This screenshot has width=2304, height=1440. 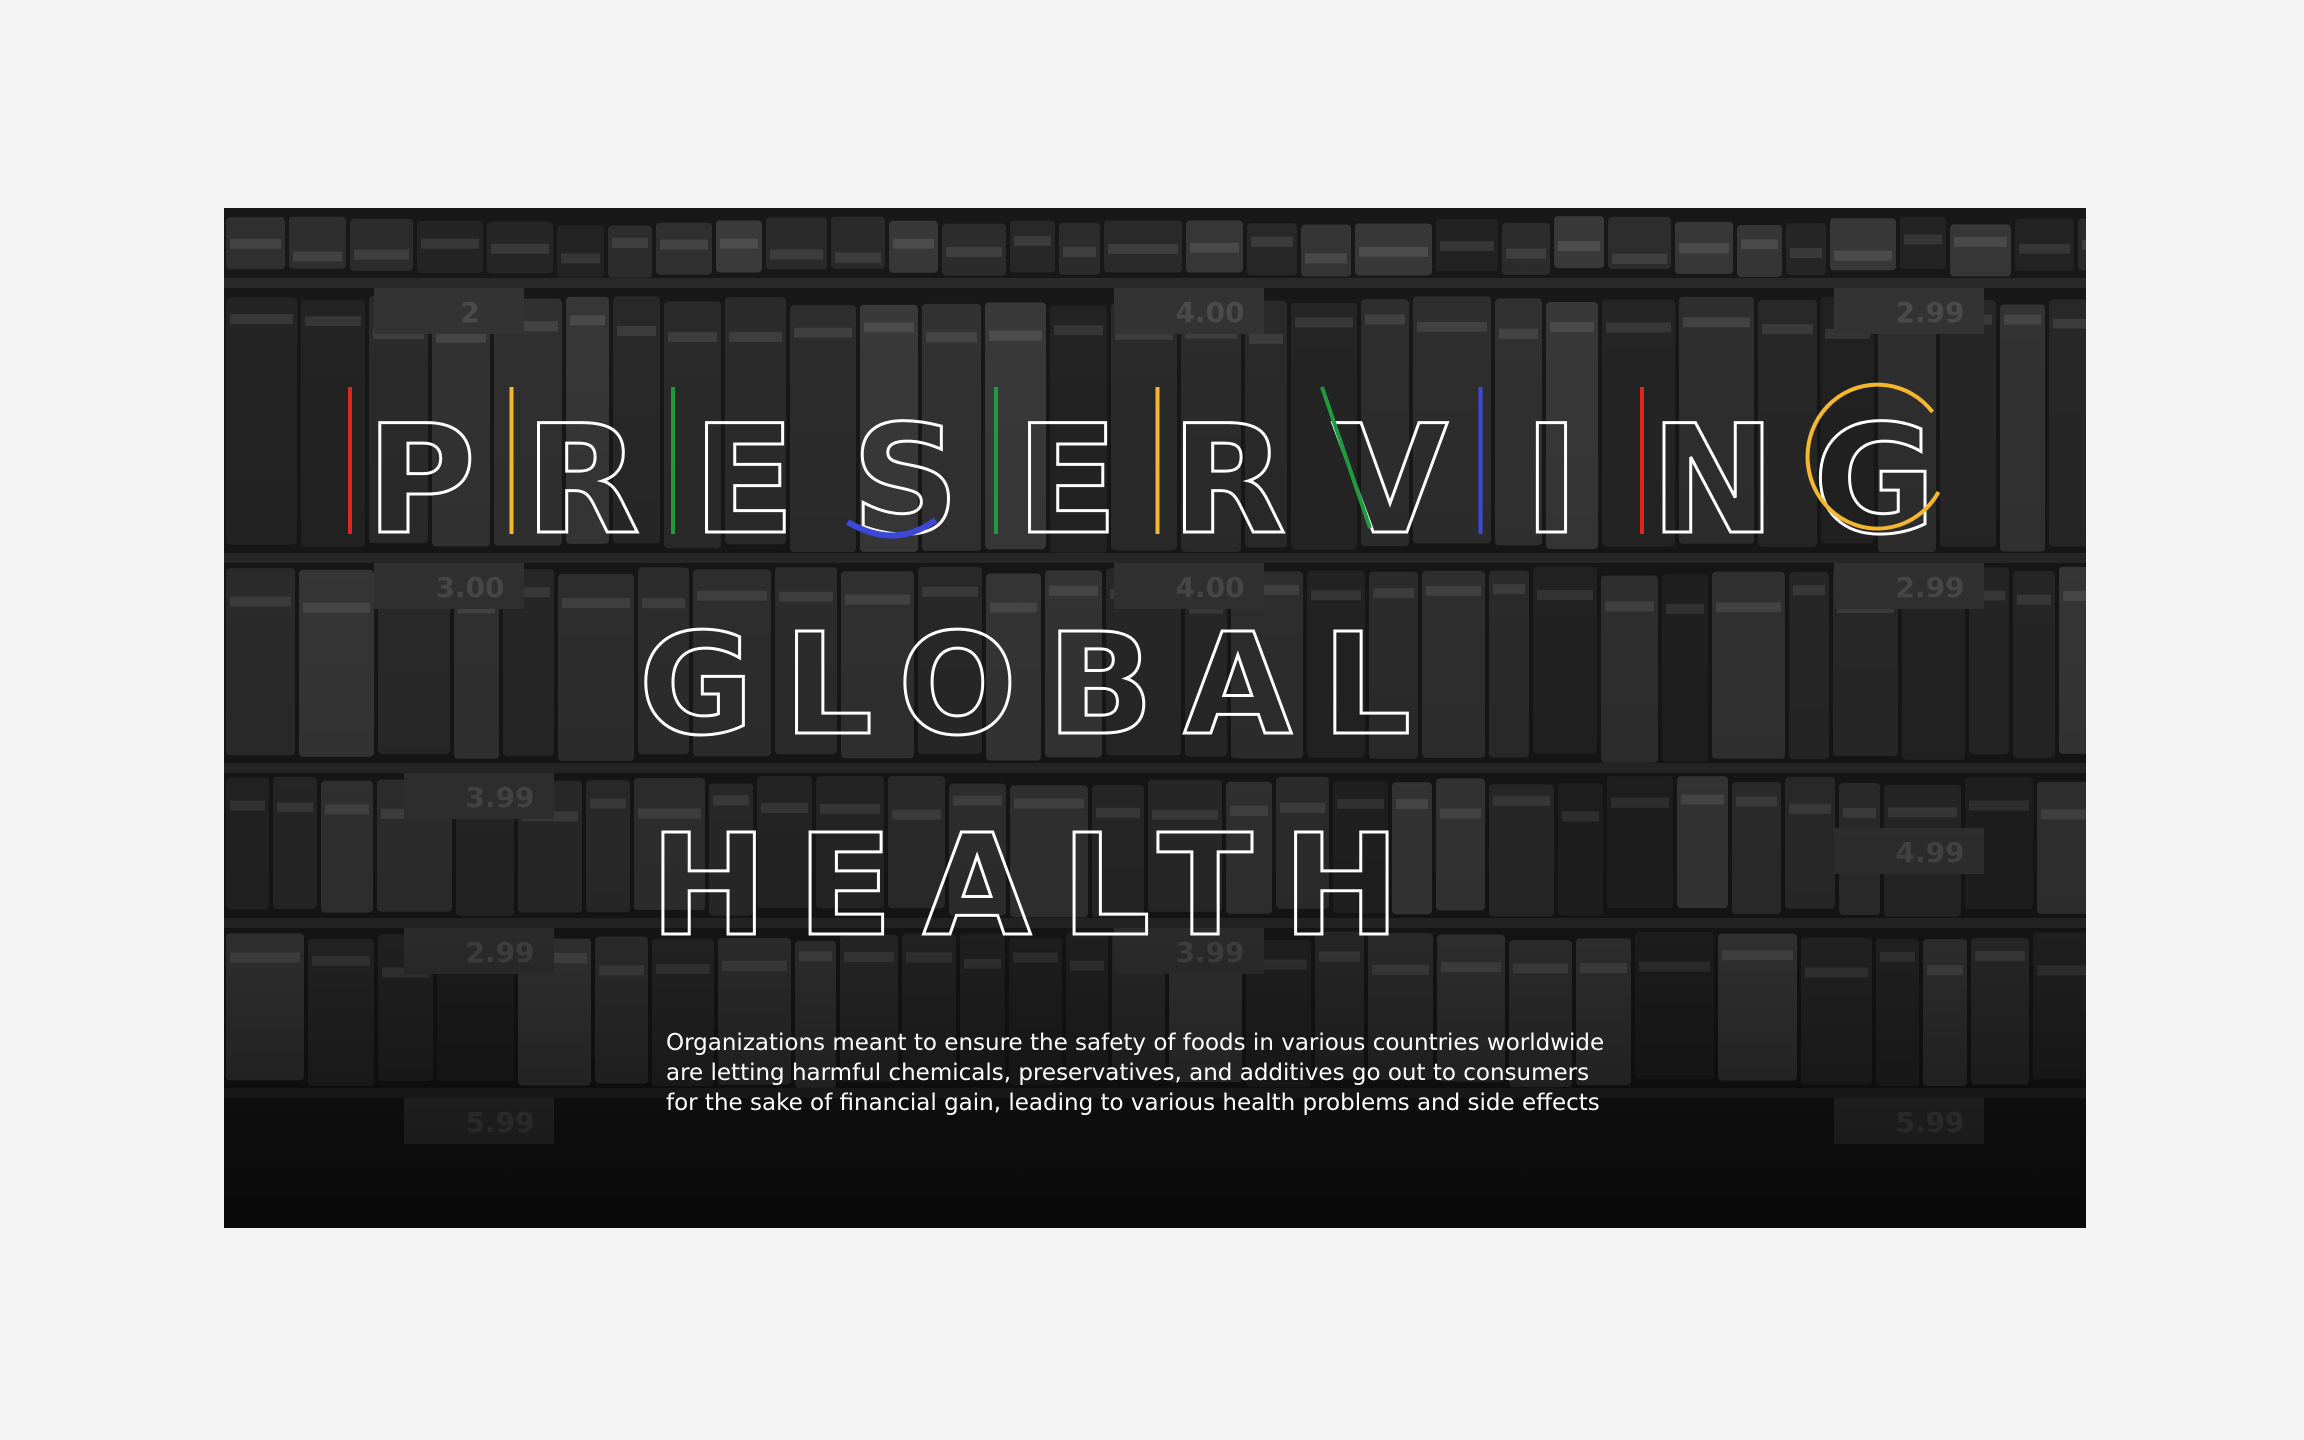 What do you see at coordinates (1874, 481) in the screenshot?
I see `headline-letter: G` at bounding box center [1874, 481].